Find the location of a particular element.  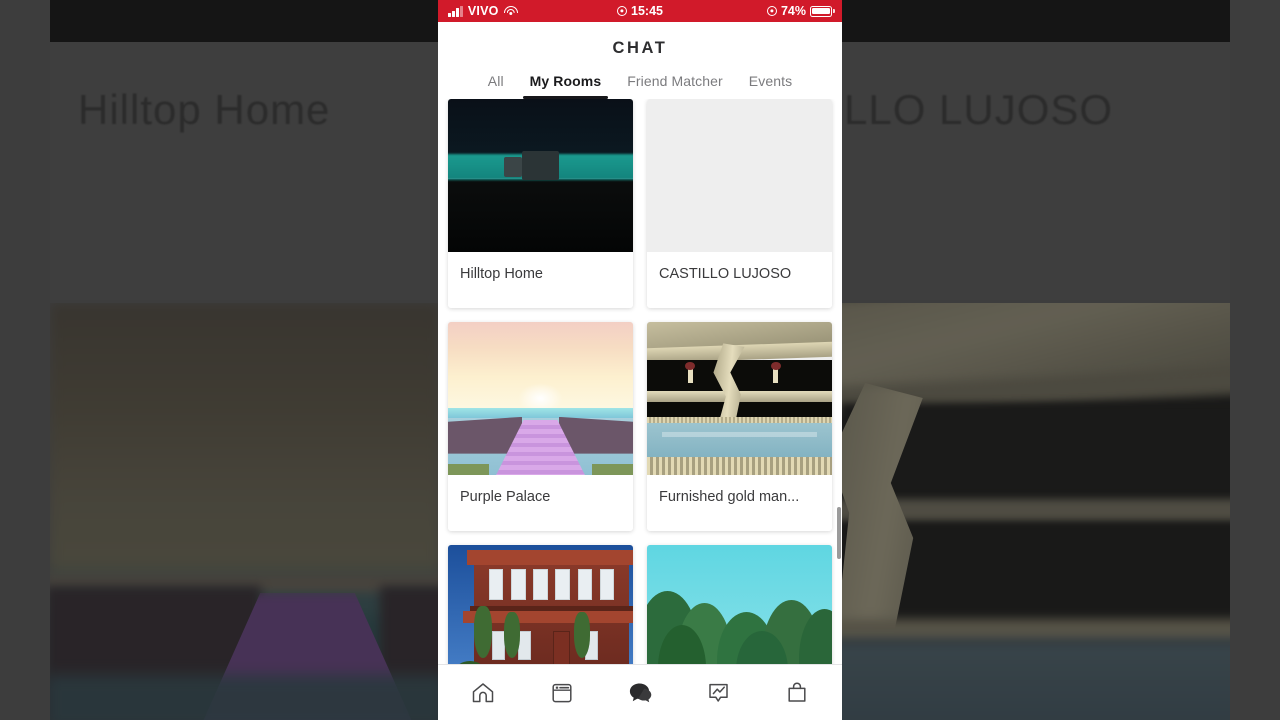

room-card-title: Hilltop Home is located at coordinates (501, 274).